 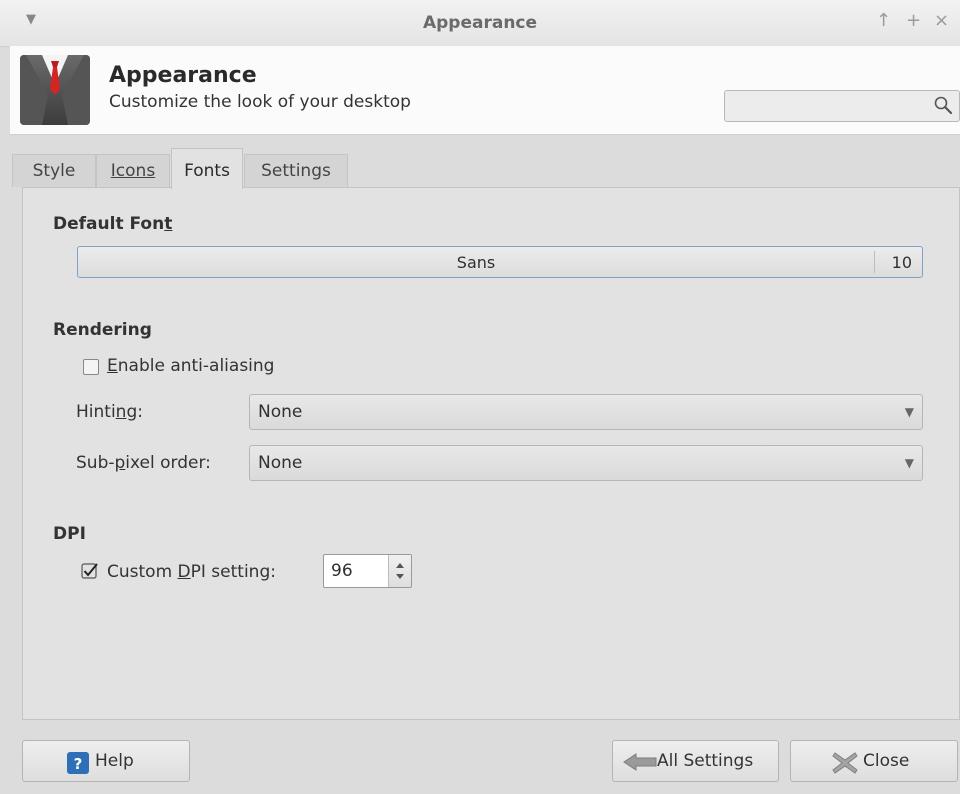 I want to click on tab-icons: Icons, so click(x=133, y=170).